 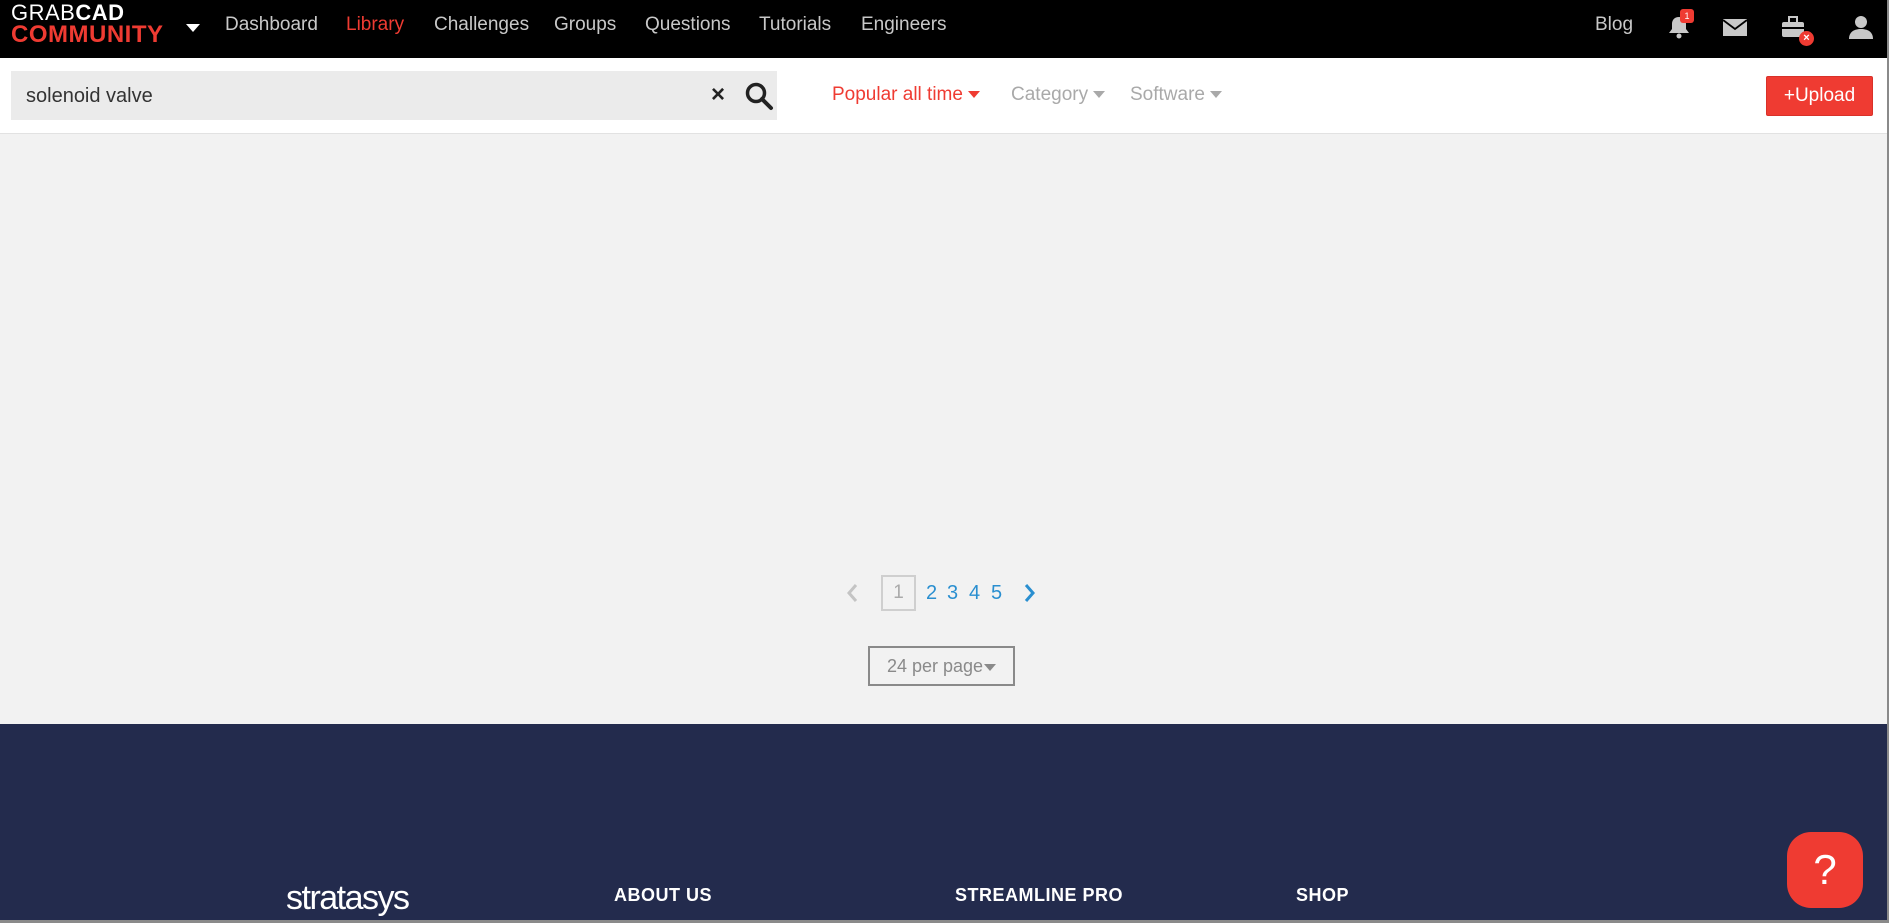 I want to click on nav-tutorials: Tutorials, so click(x=795, y=25).